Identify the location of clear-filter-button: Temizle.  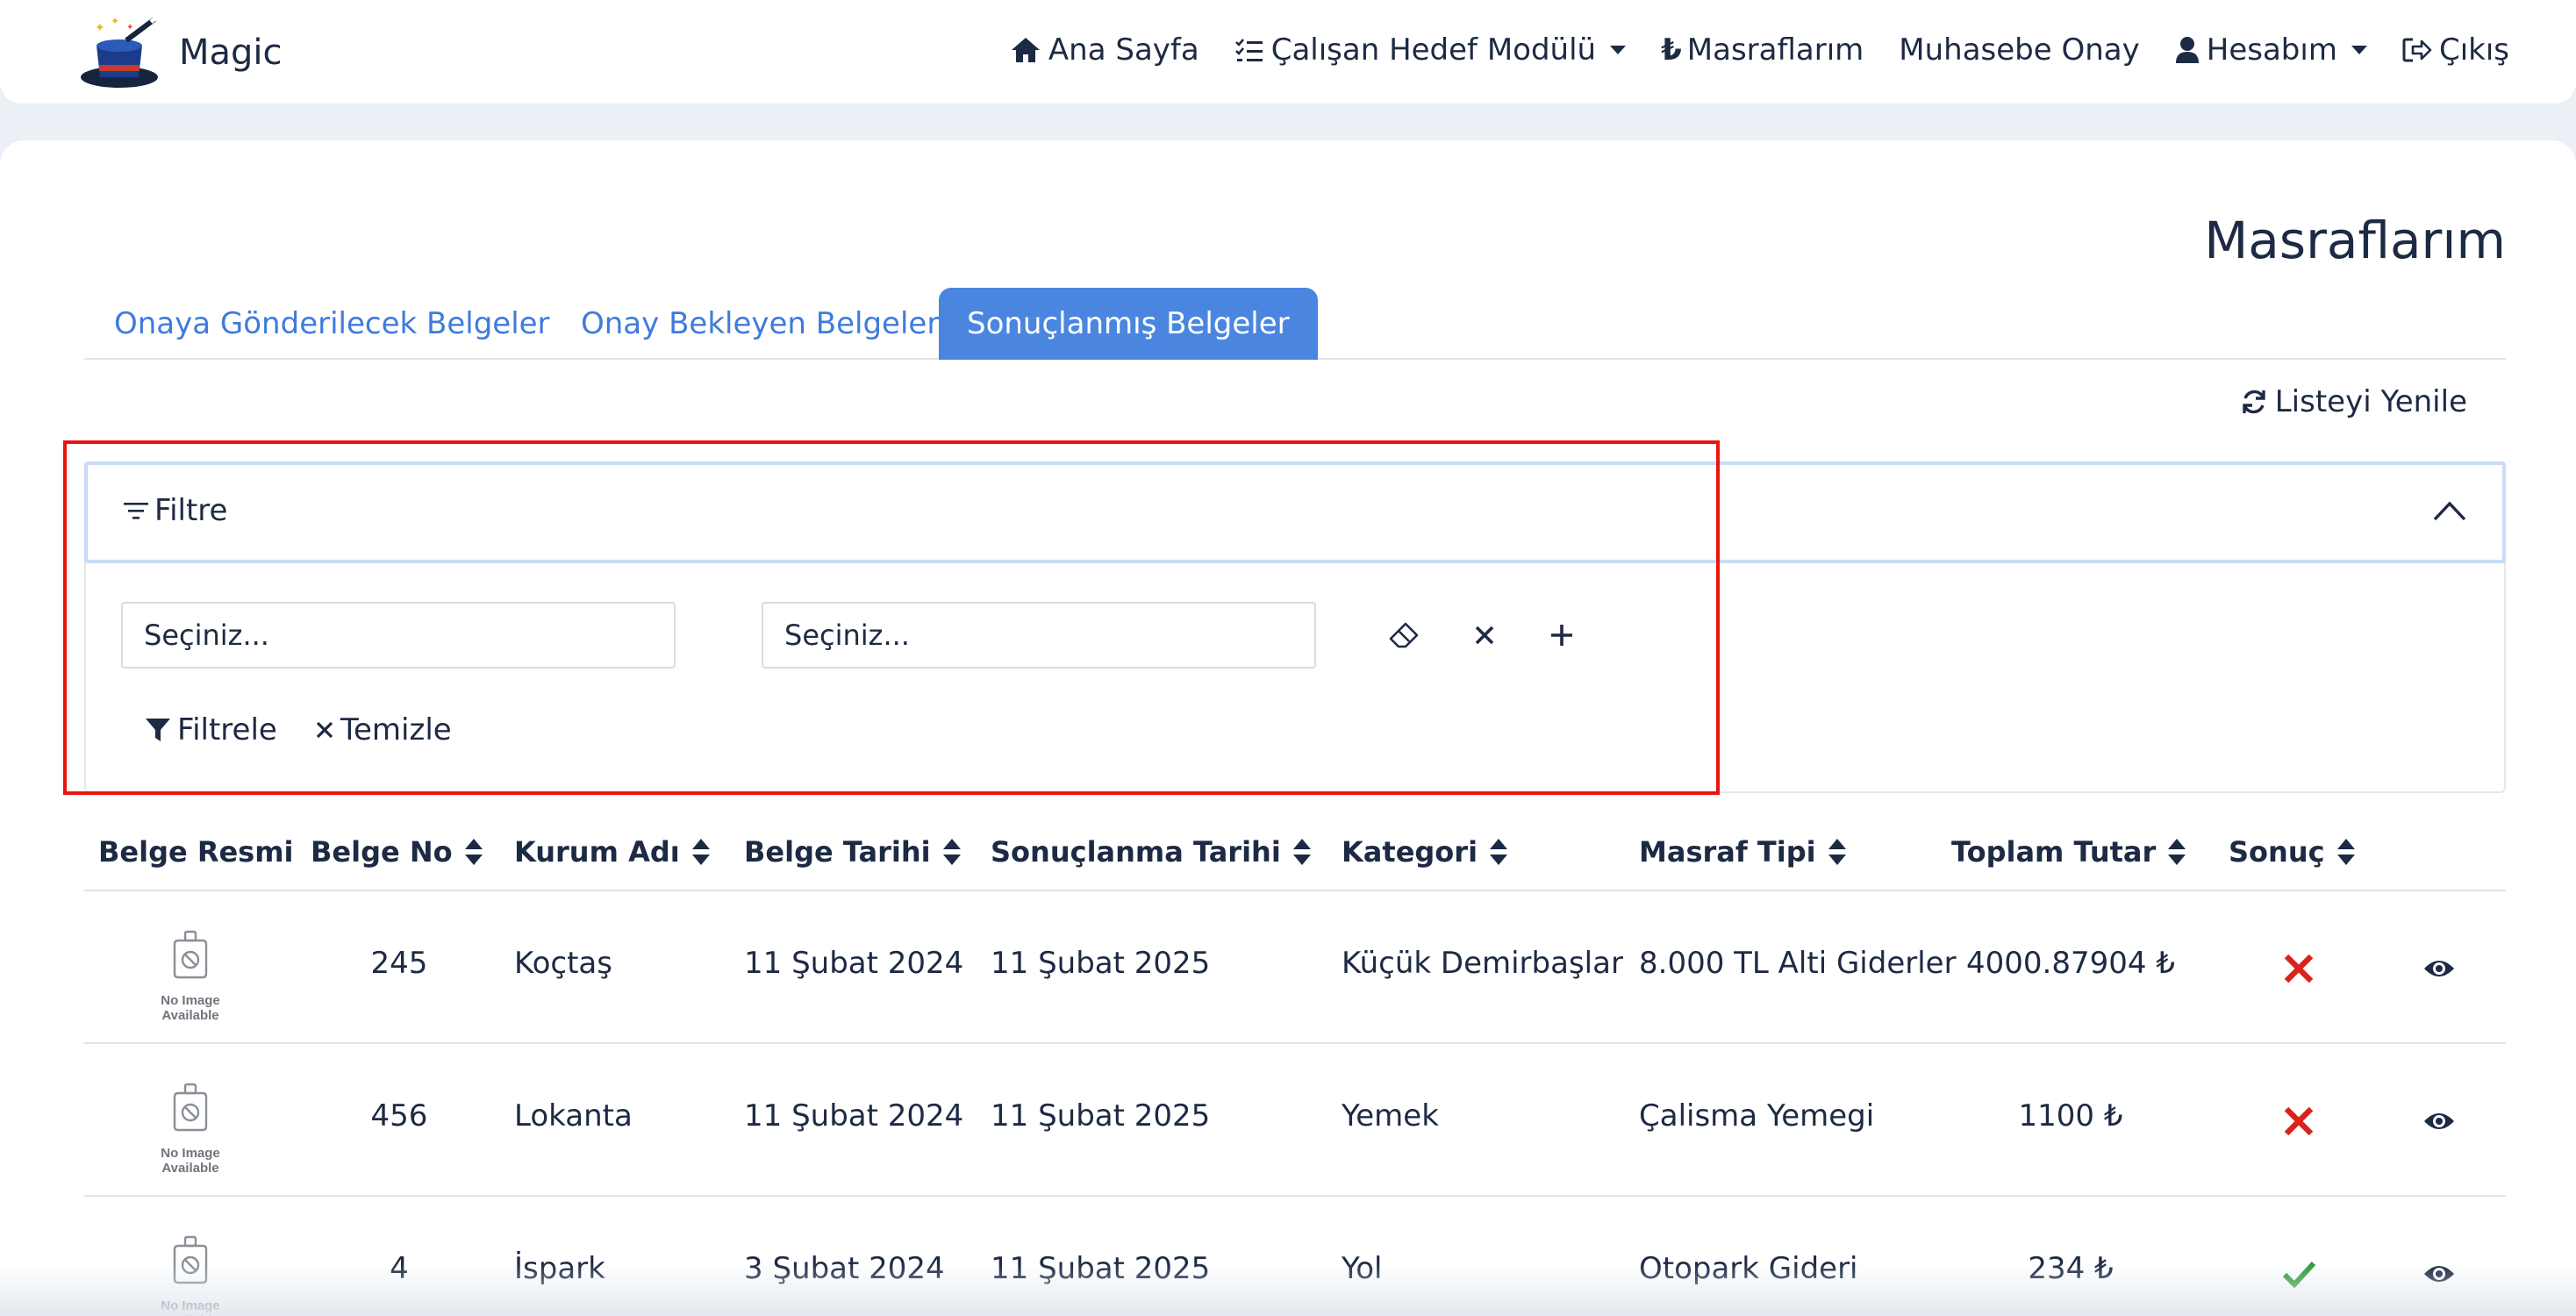
(383, 729).